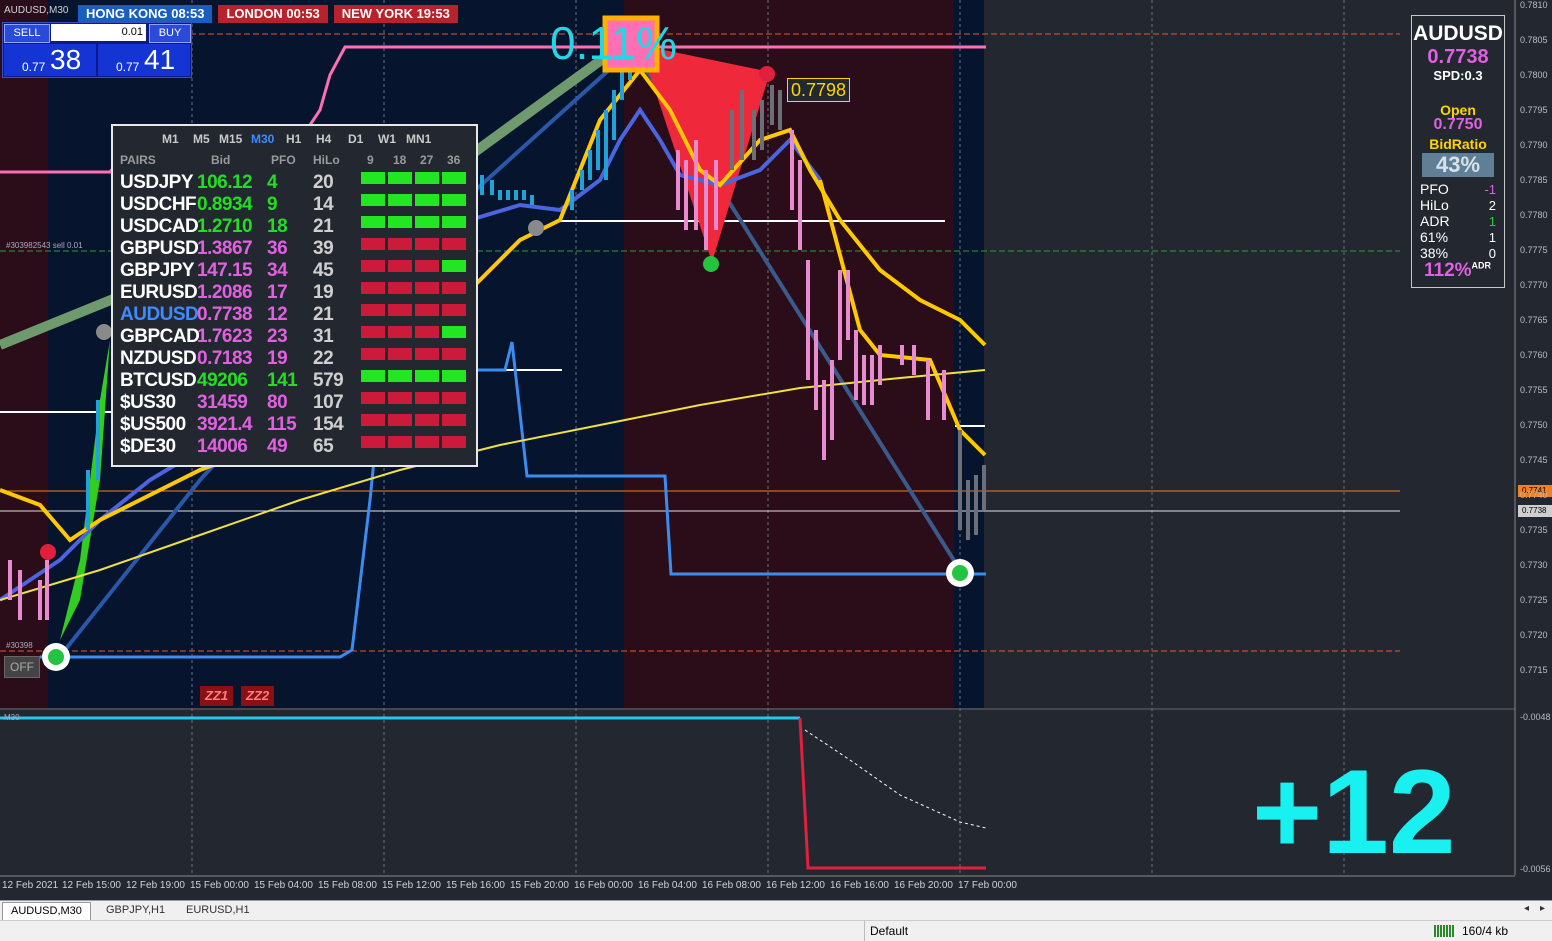  Describe the element at coordinates (293, 139) in the screenshot. I see `tf-h1: H1` at that location.